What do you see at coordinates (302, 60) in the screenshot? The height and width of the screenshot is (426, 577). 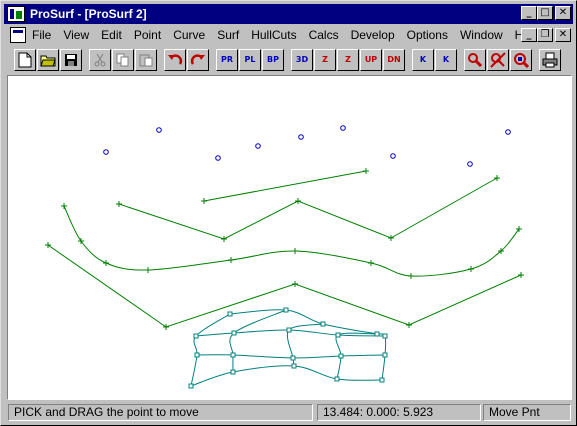 I see `view-3d-button: 3D` at bounding box center [302, 60].